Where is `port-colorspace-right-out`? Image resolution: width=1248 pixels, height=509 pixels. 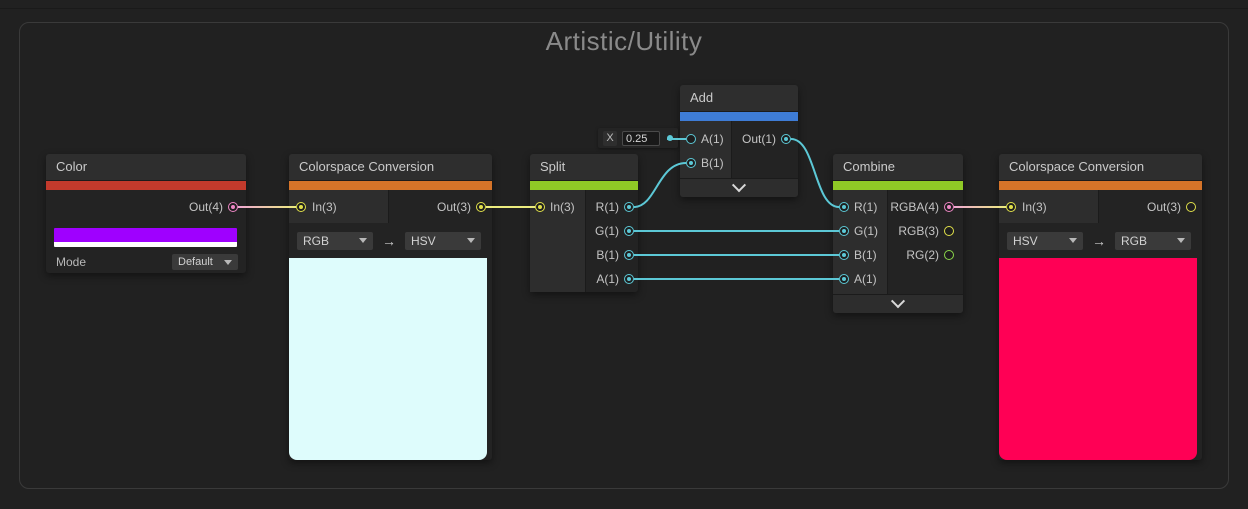 port-colorspace-right-out is located at coordinates (1191, 206).